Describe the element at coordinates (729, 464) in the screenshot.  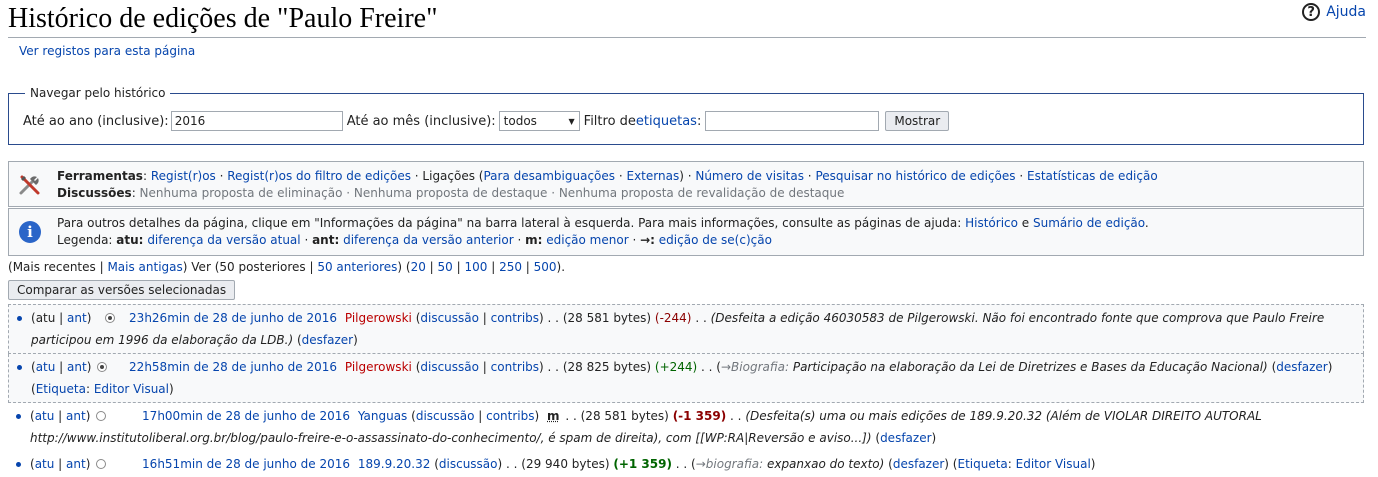
I see `section-link: →biografia:` at that location.